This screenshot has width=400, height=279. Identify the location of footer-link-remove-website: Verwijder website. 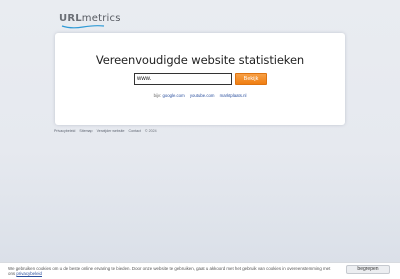
(111, 131).